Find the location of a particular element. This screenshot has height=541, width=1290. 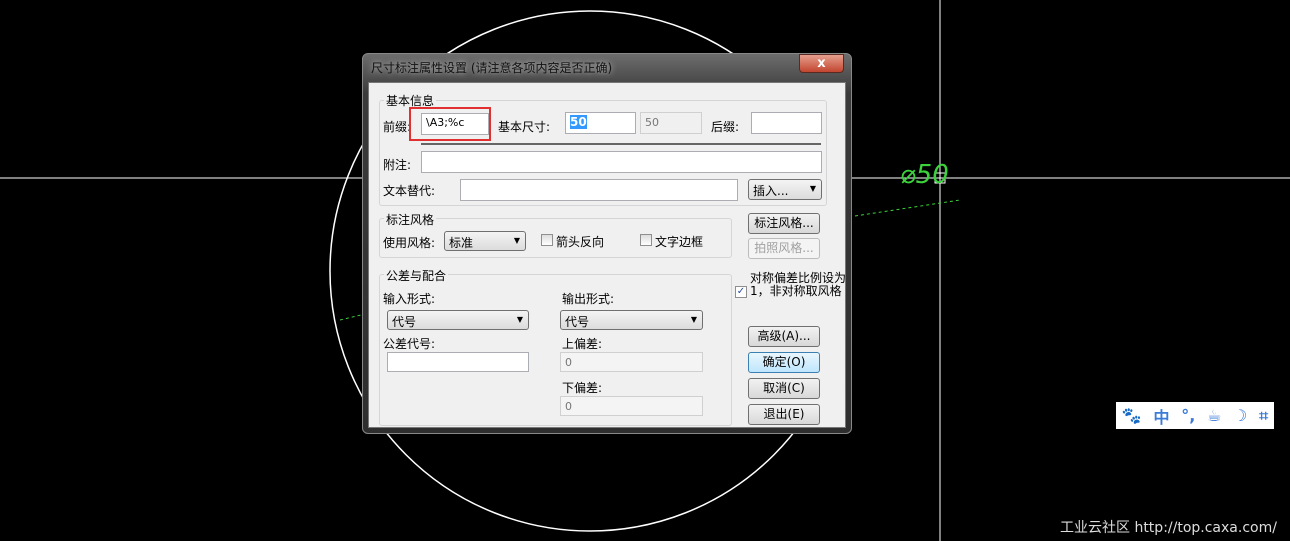

moon-icon: ☽ is located at coordinates (1240, 415).